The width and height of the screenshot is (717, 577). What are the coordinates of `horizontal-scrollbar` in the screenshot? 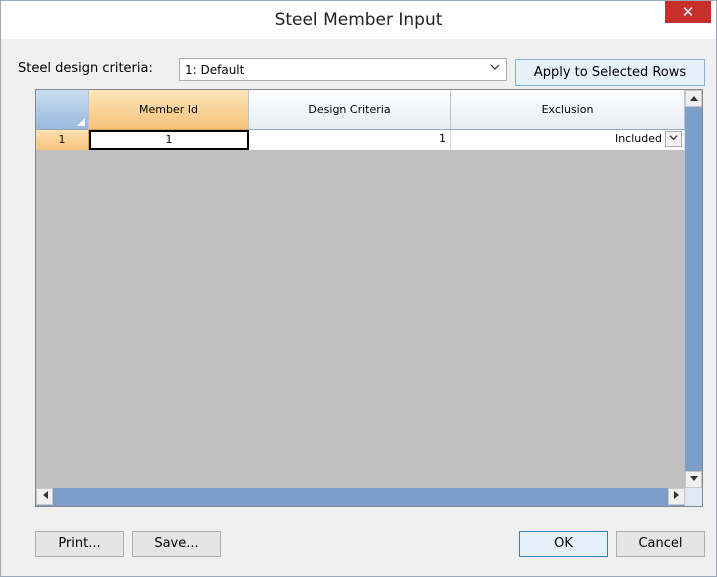 It's located at (360, 497).